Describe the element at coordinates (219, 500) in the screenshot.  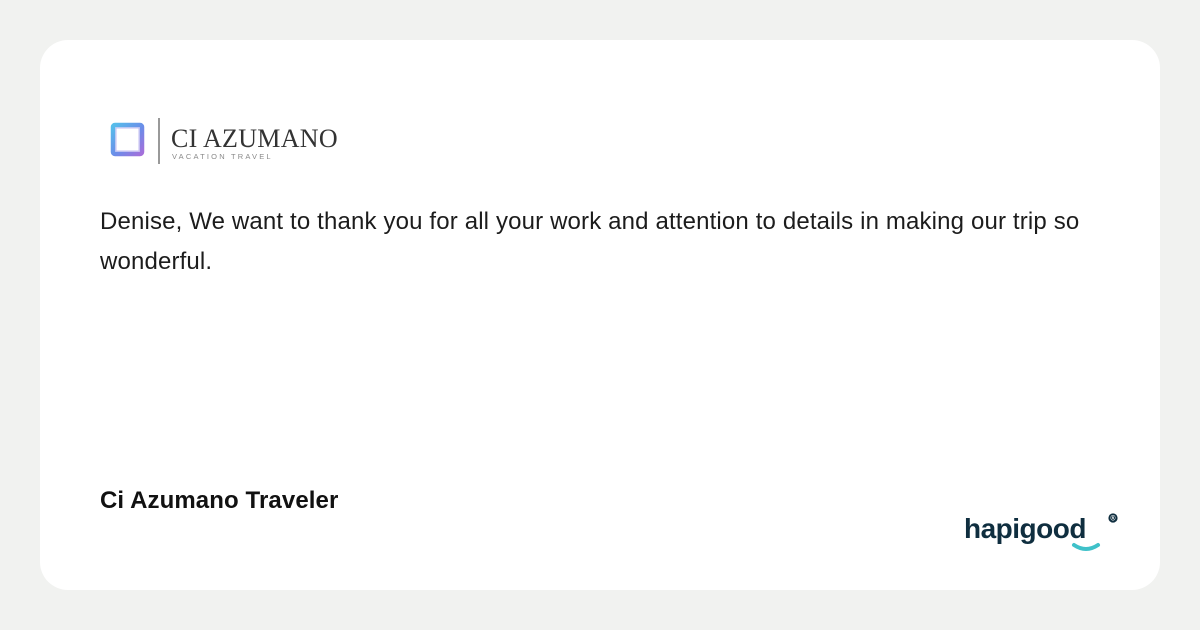
I see `testimonial-author: Ci Azumano Traveler` at that location.